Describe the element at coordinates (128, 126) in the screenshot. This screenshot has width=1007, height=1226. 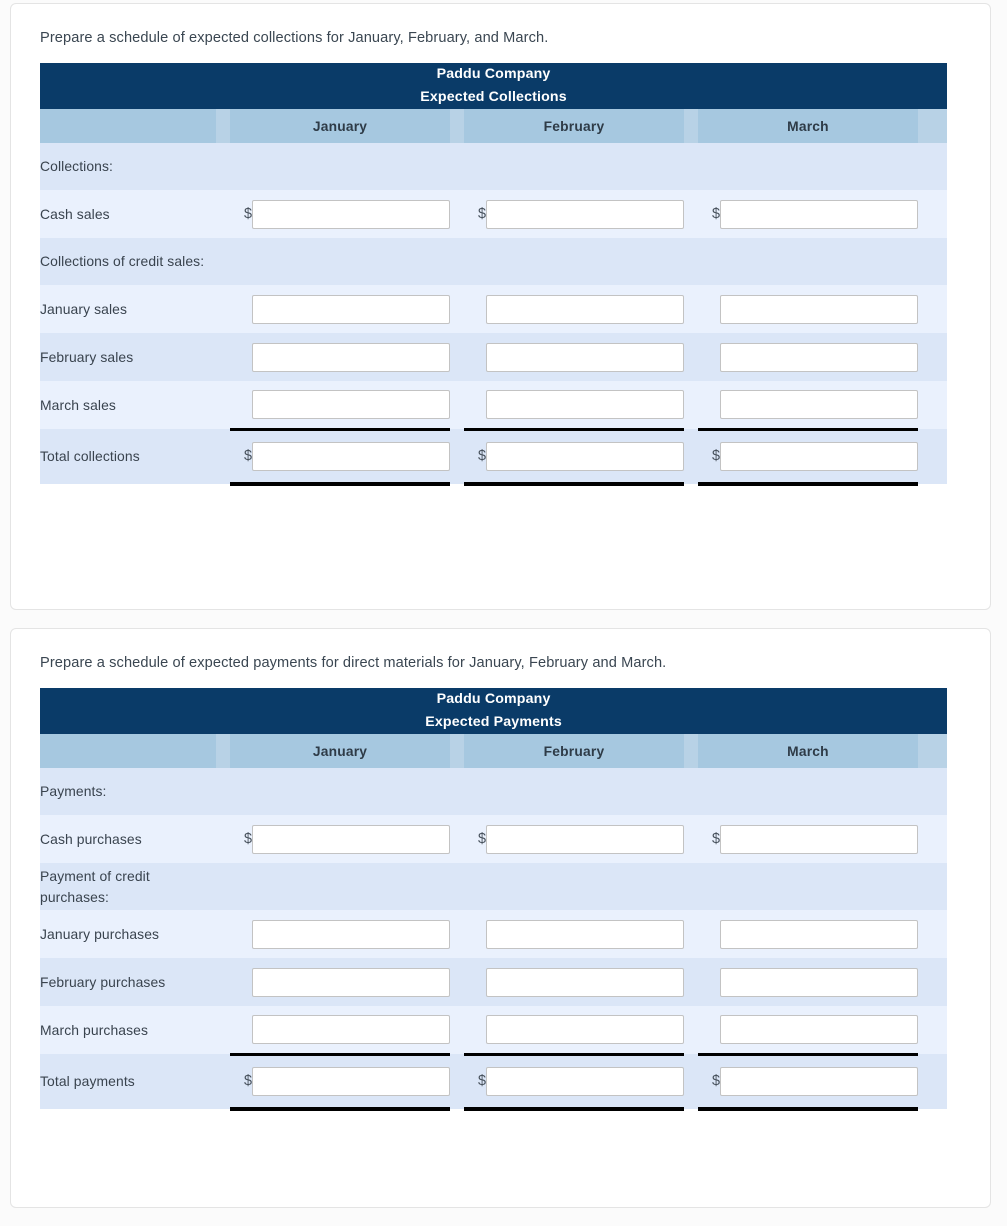
I see `header-blank-cell` at that location.